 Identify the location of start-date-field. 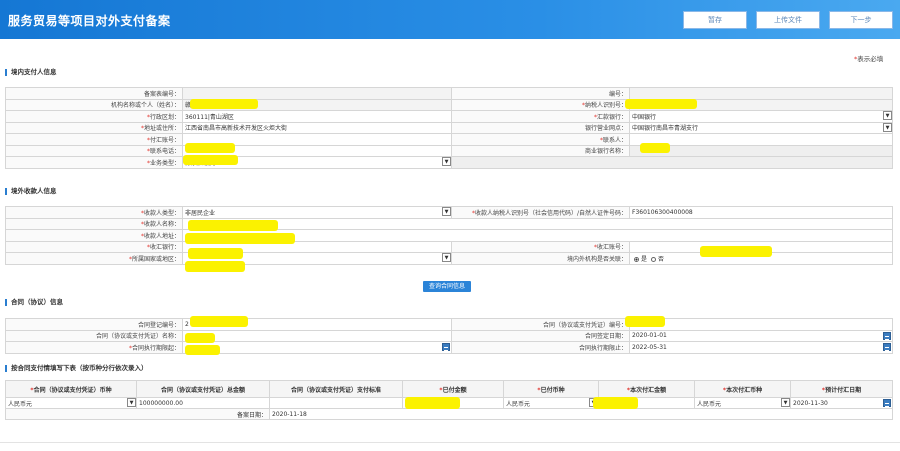
(317, 347).